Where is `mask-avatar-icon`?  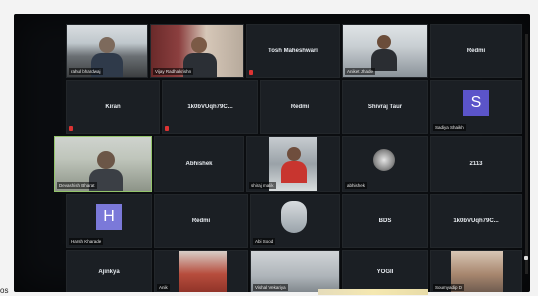
mask-avatar-icon is located at coordinates (294, 217).